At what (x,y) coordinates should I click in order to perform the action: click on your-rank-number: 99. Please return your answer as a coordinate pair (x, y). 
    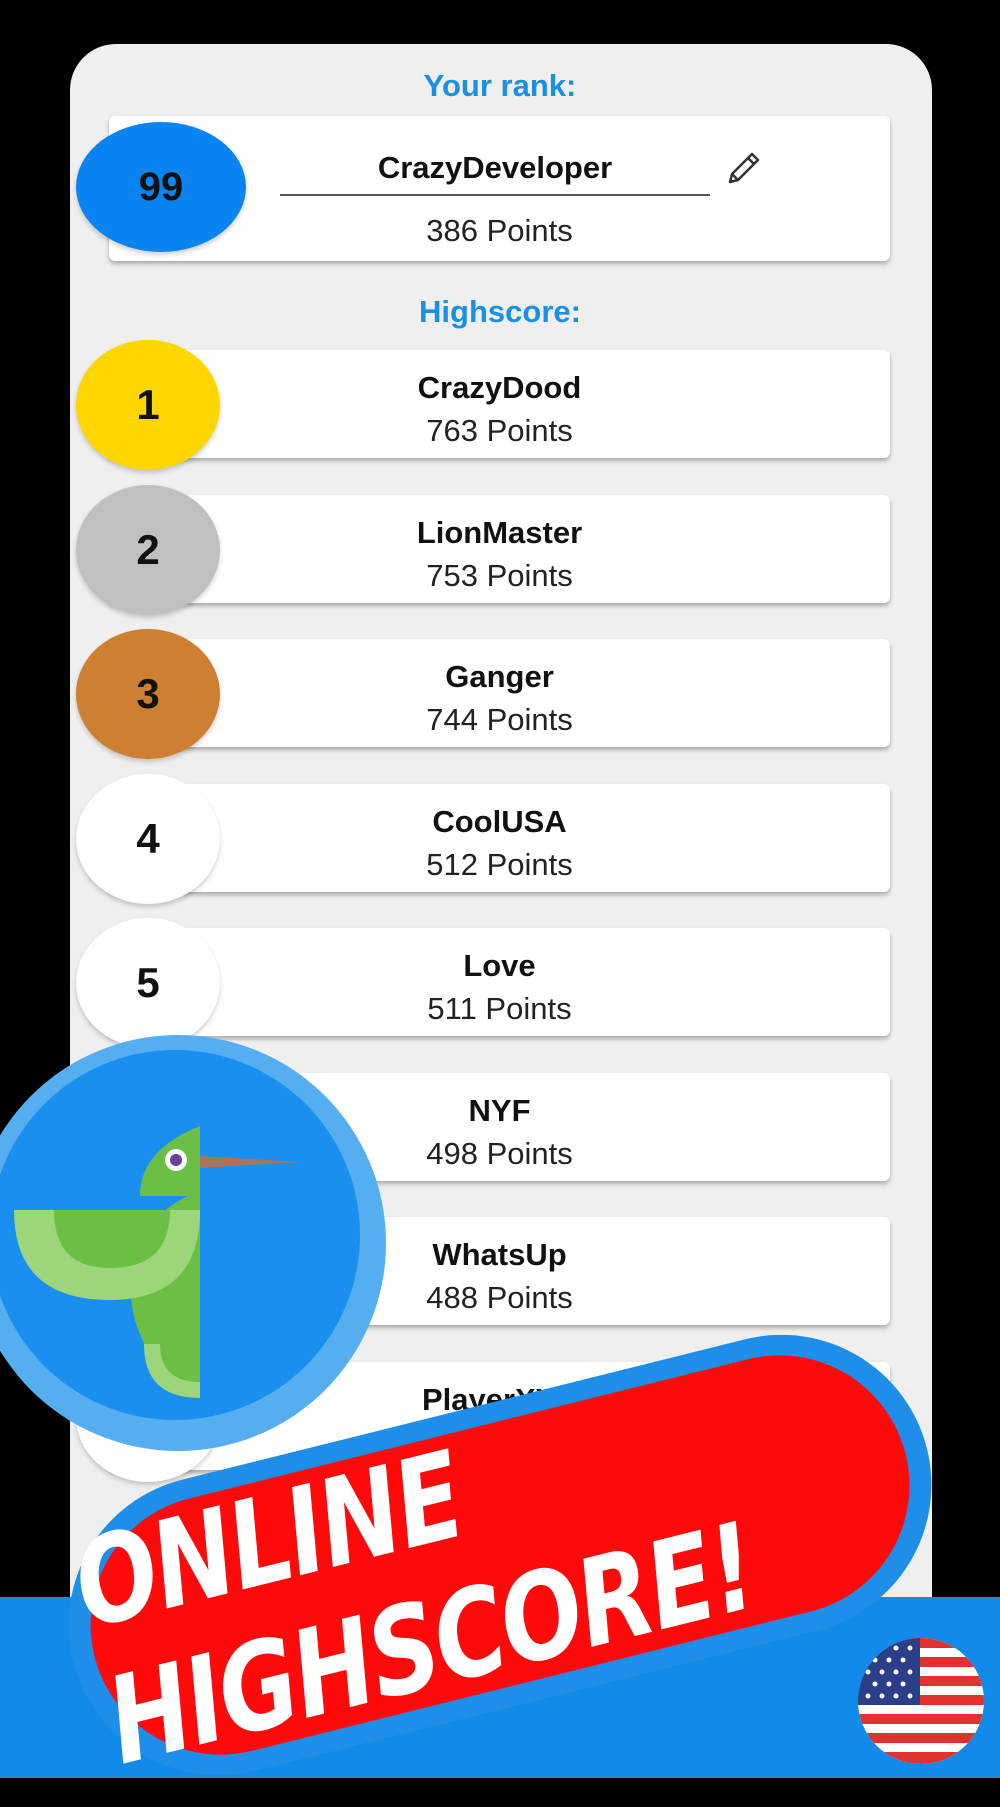
    Looking at the image, I should click on (161, 186).